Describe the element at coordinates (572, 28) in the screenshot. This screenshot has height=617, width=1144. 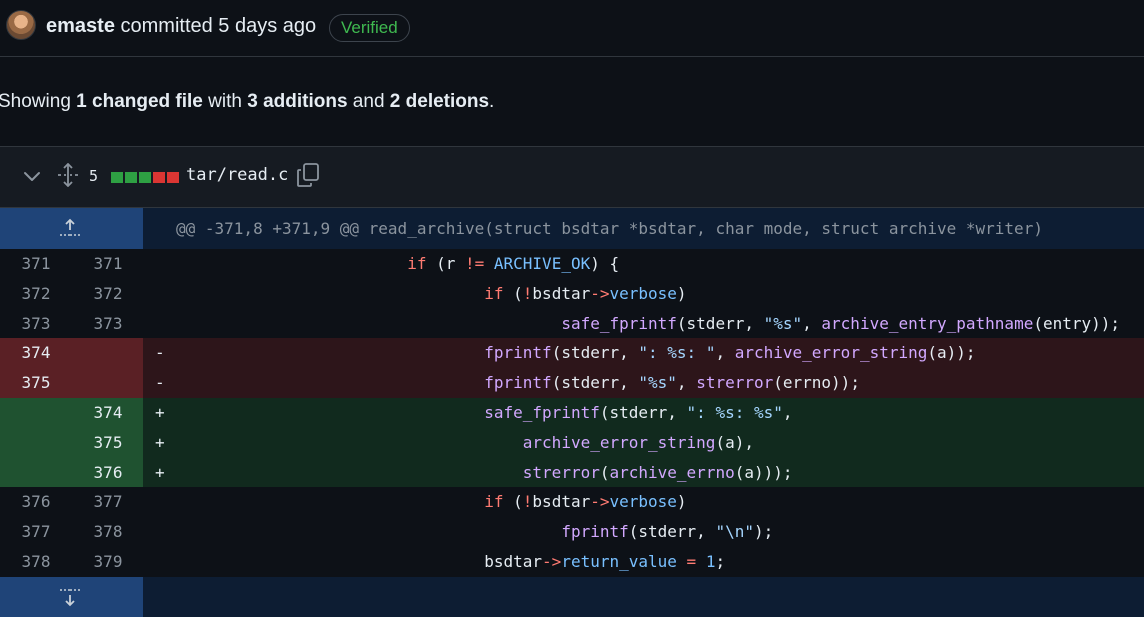
I see `commit-header: emaste committed 5 days ago Verified` at that location.